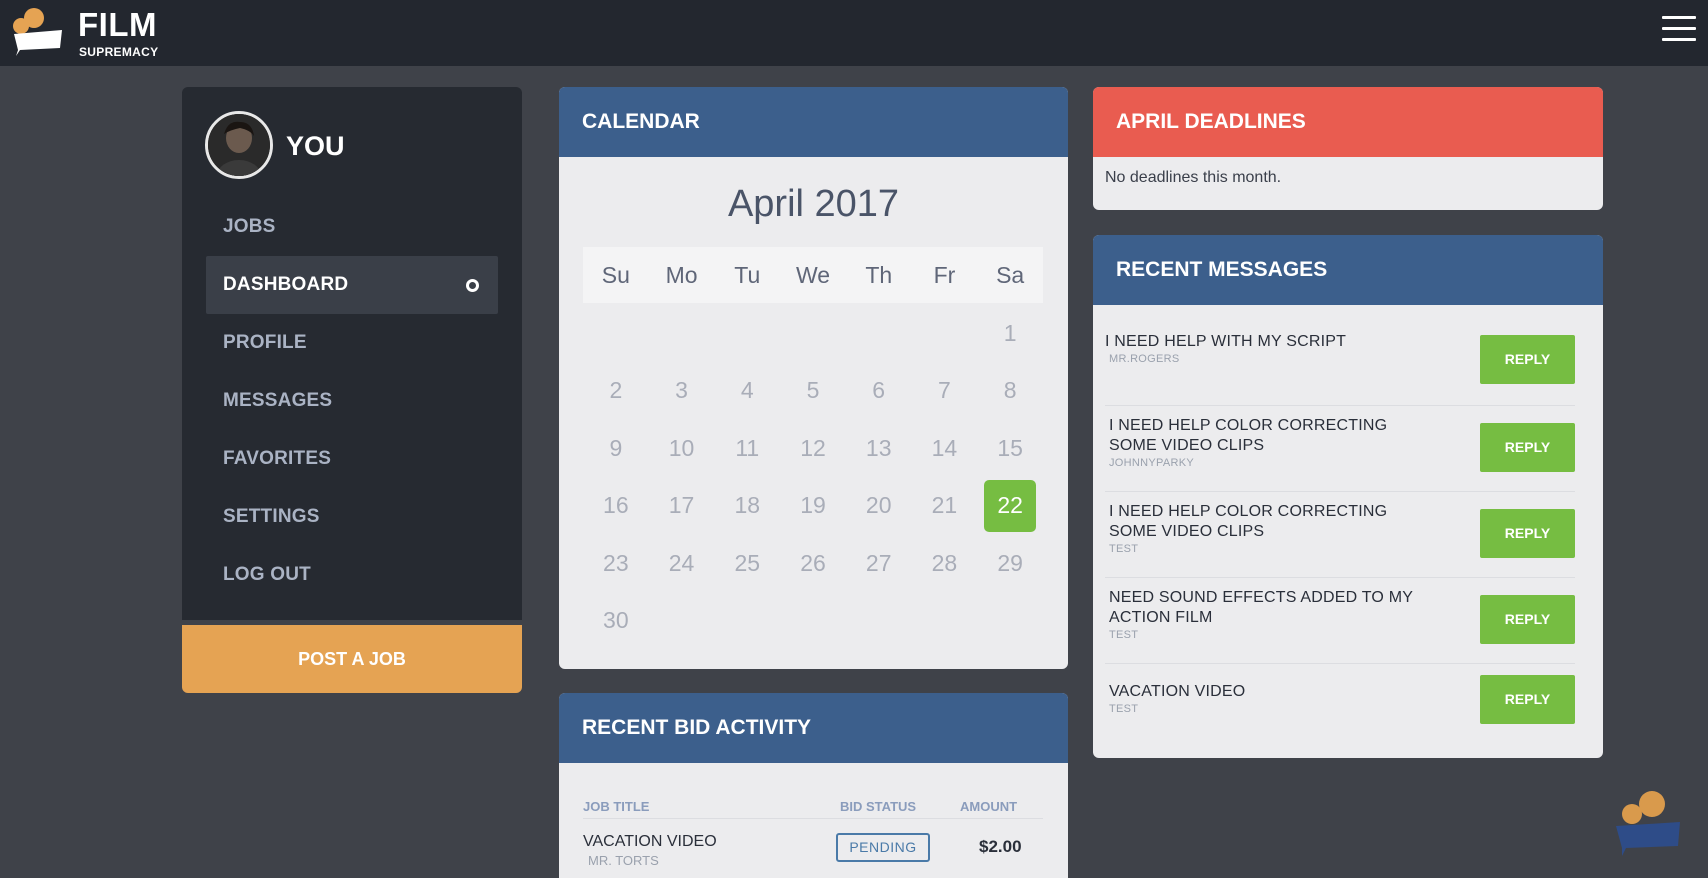 This screenshot has height=878, width=1708. I want to click on calendar-weekday-header: Su Mo Tu We Th Fr Sa, so click(813, 275).